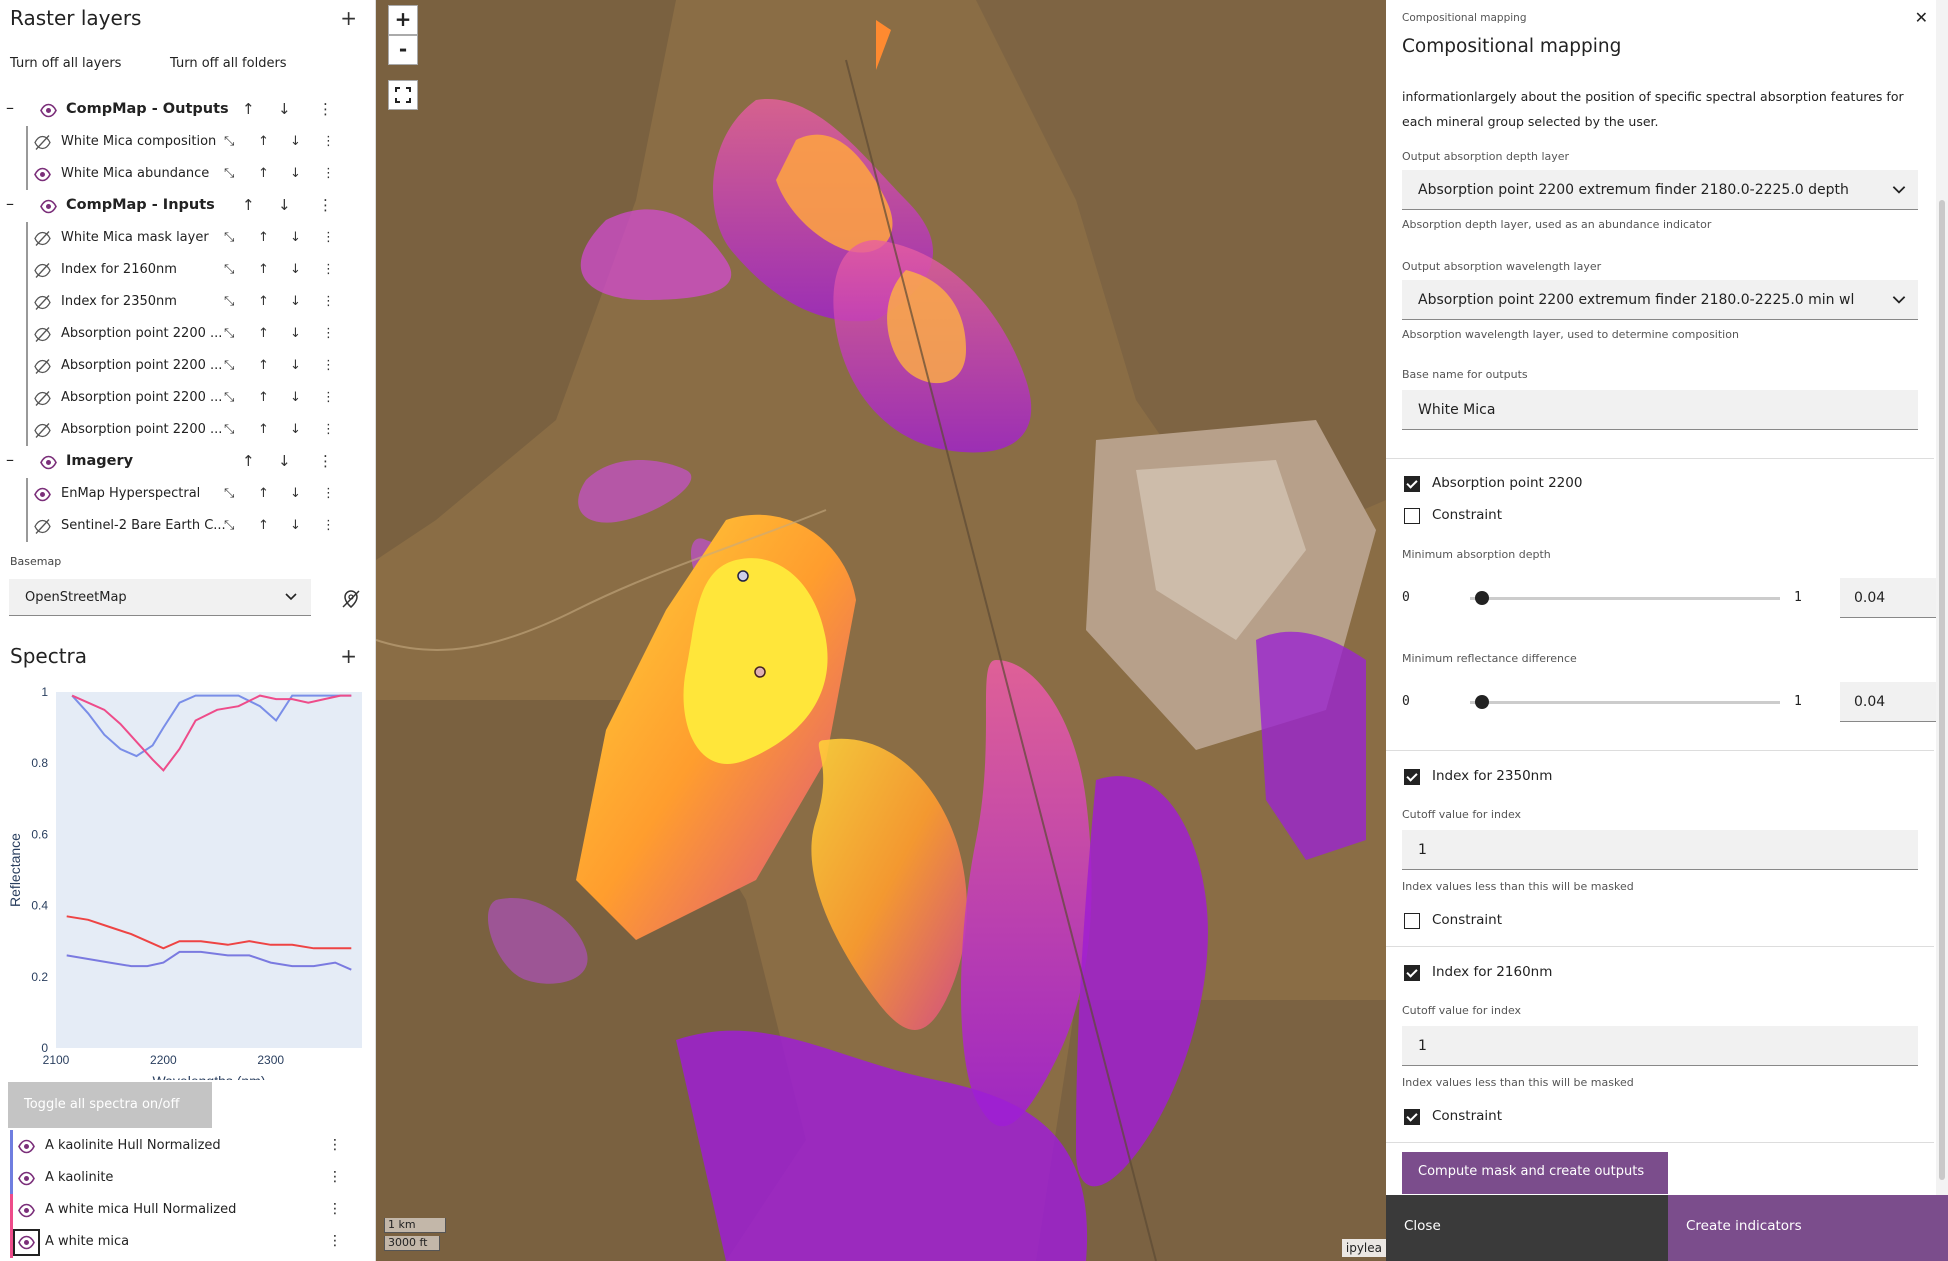  I want to click on compute-mask-button: Compute mask and create outputs, so click(1535, 1173).